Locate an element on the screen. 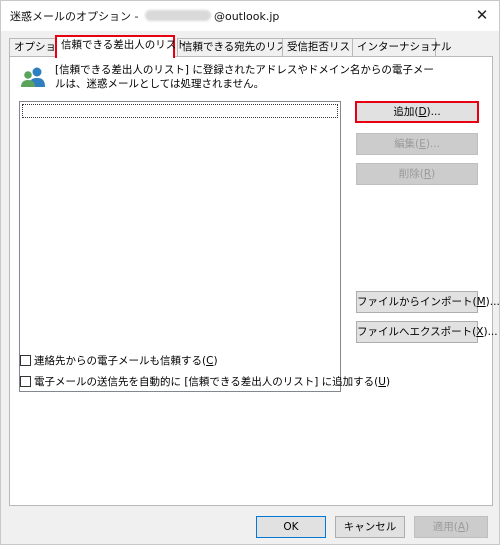 This screenshot has width=500, height=545. trust-contacts-label: 連絡先からの電子メールも信頼する( is located at coordinates (120, 361).